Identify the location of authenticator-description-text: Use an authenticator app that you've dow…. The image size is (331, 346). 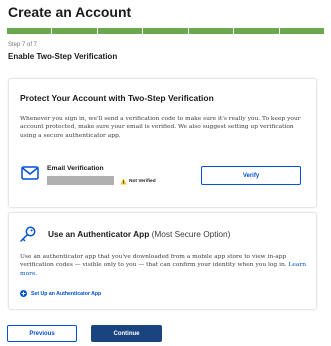
(153, 261).